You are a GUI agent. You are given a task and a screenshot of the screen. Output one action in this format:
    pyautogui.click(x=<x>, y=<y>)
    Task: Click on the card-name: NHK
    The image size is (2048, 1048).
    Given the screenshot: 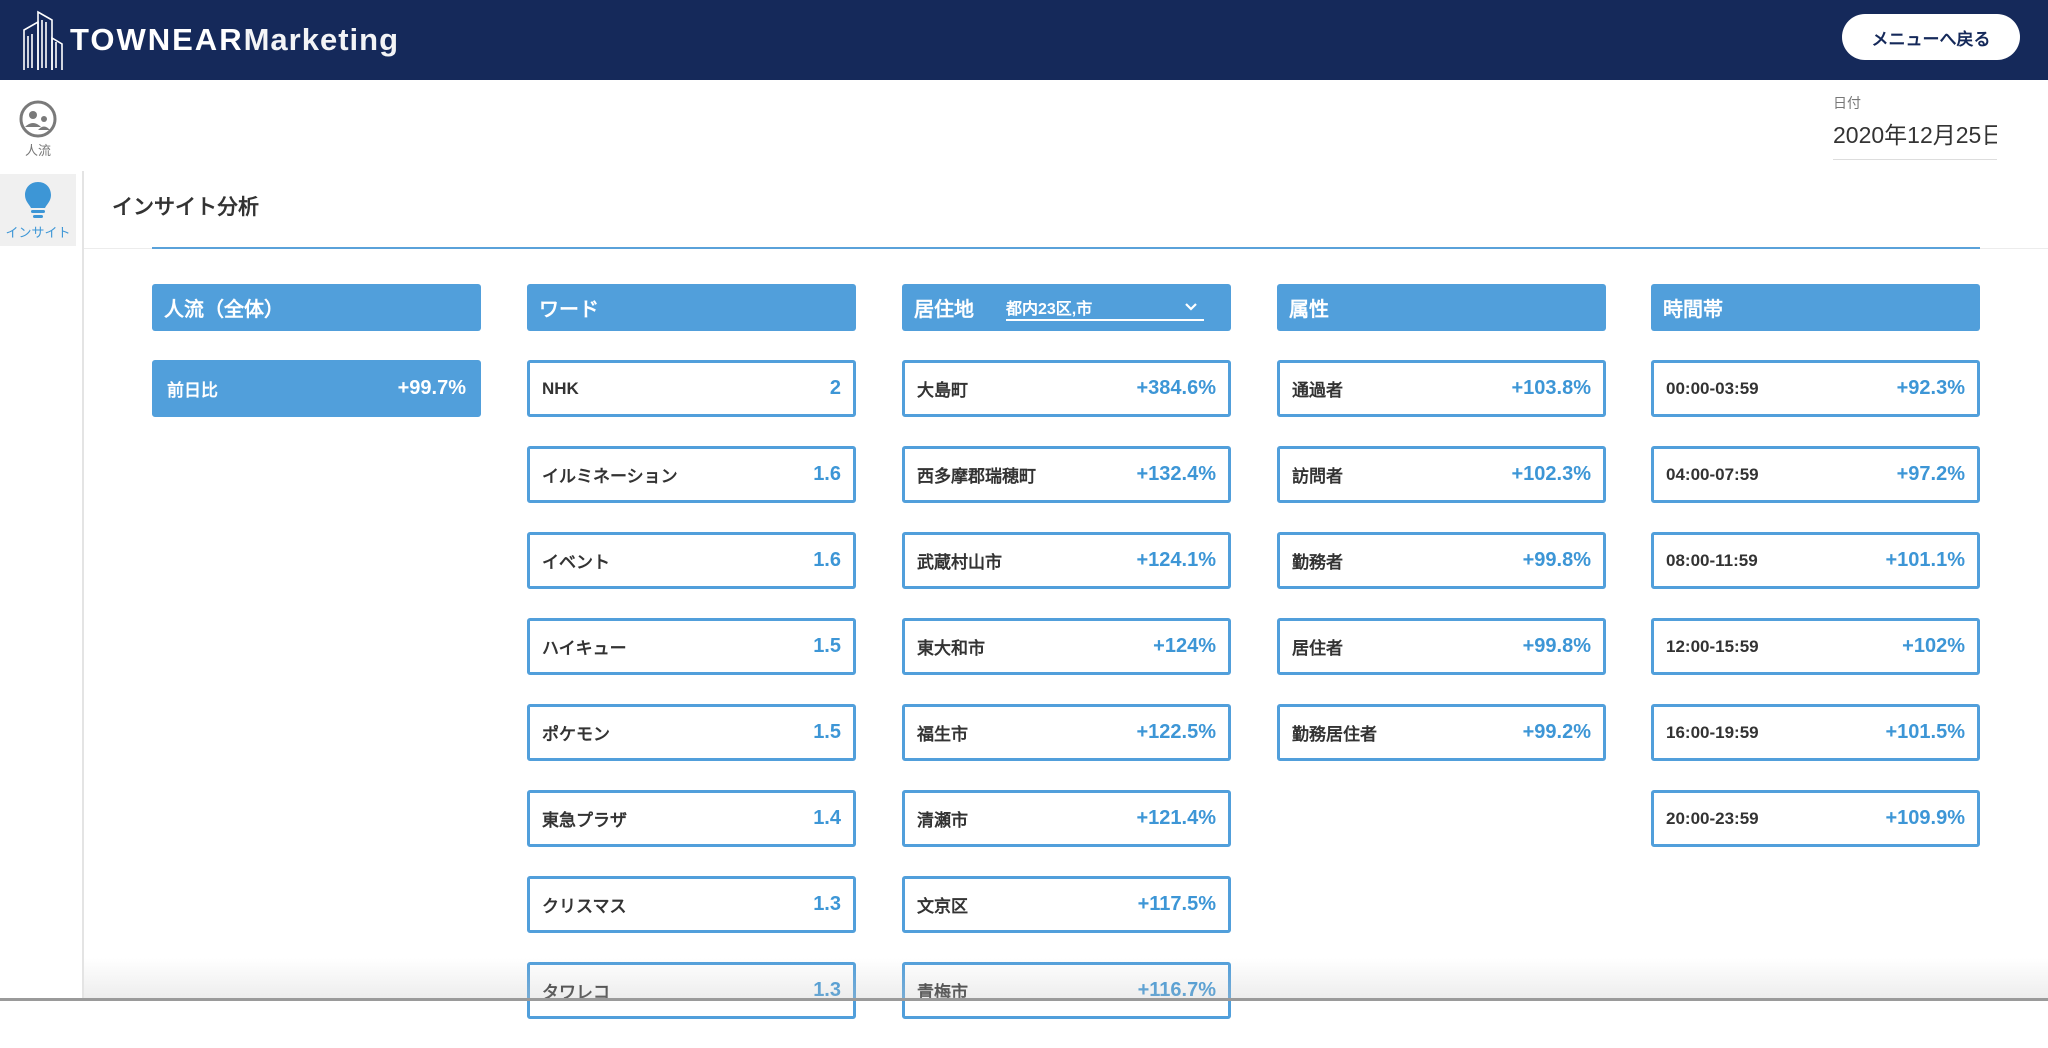 What is the action you would take?
    pyautogui.click(x=560, y=388)
    